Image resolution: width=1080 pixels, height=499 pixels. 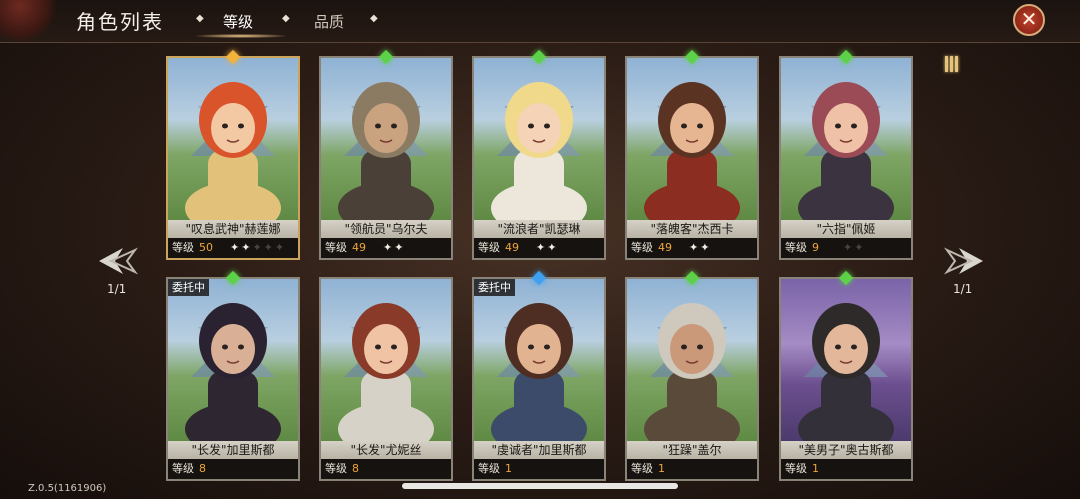 I want to click on character-card: "美男子"奥古斯都 等级 1, so click(x=846, y=379).